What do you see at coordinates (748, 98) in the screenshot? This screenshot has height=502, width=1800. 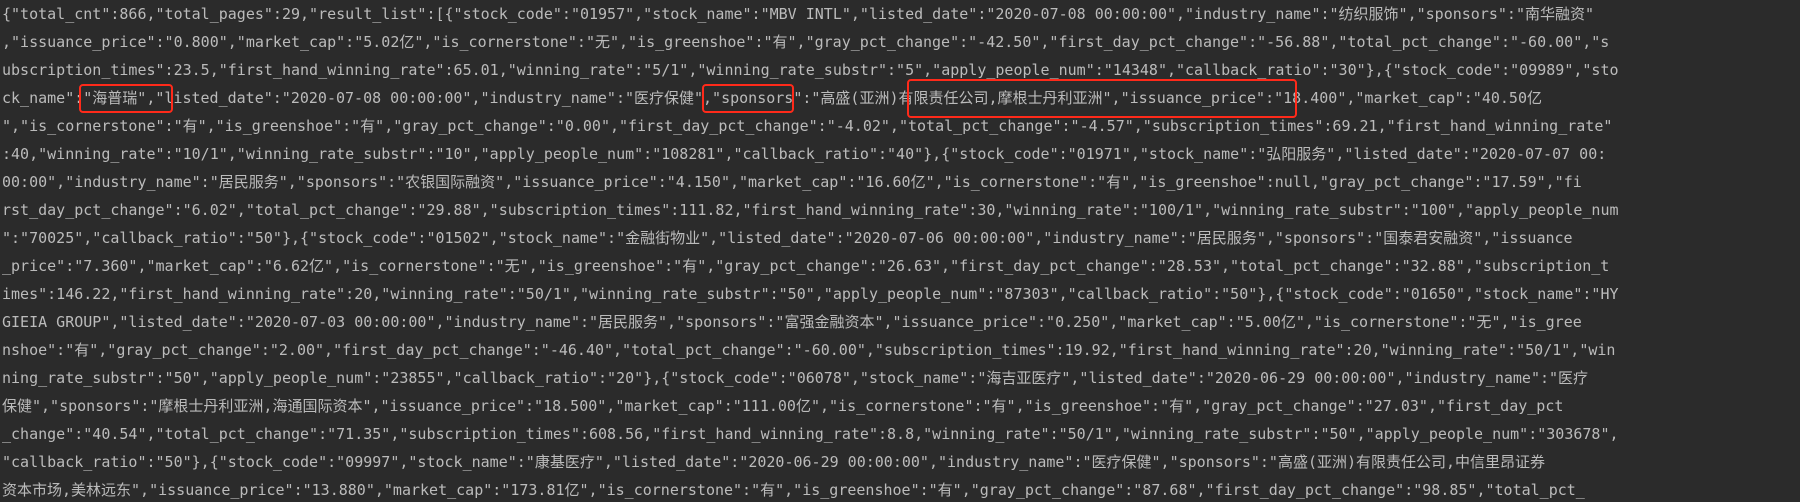 I see `highlight-box-industry-name` at bounding box center [748, 98].